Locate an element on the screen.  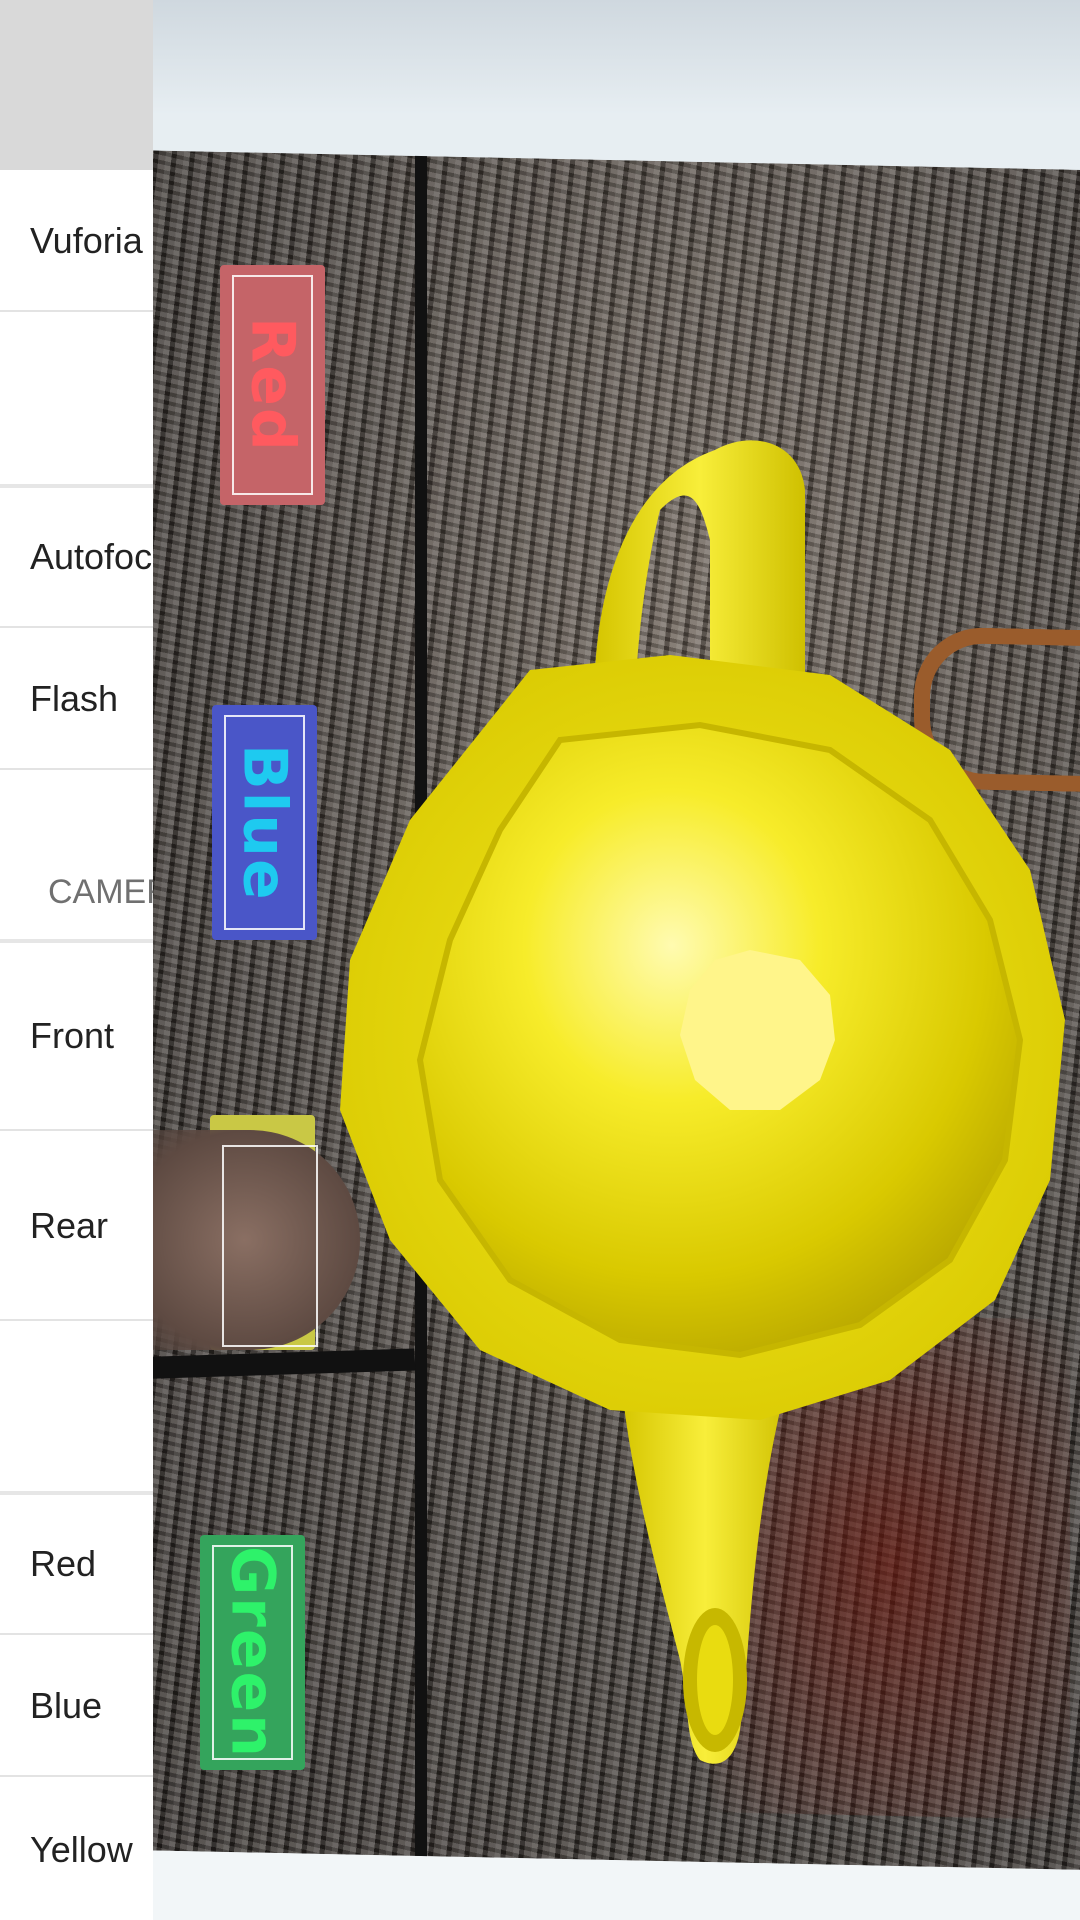
menu-item-label: Flash is located at coordinates (74, 698).